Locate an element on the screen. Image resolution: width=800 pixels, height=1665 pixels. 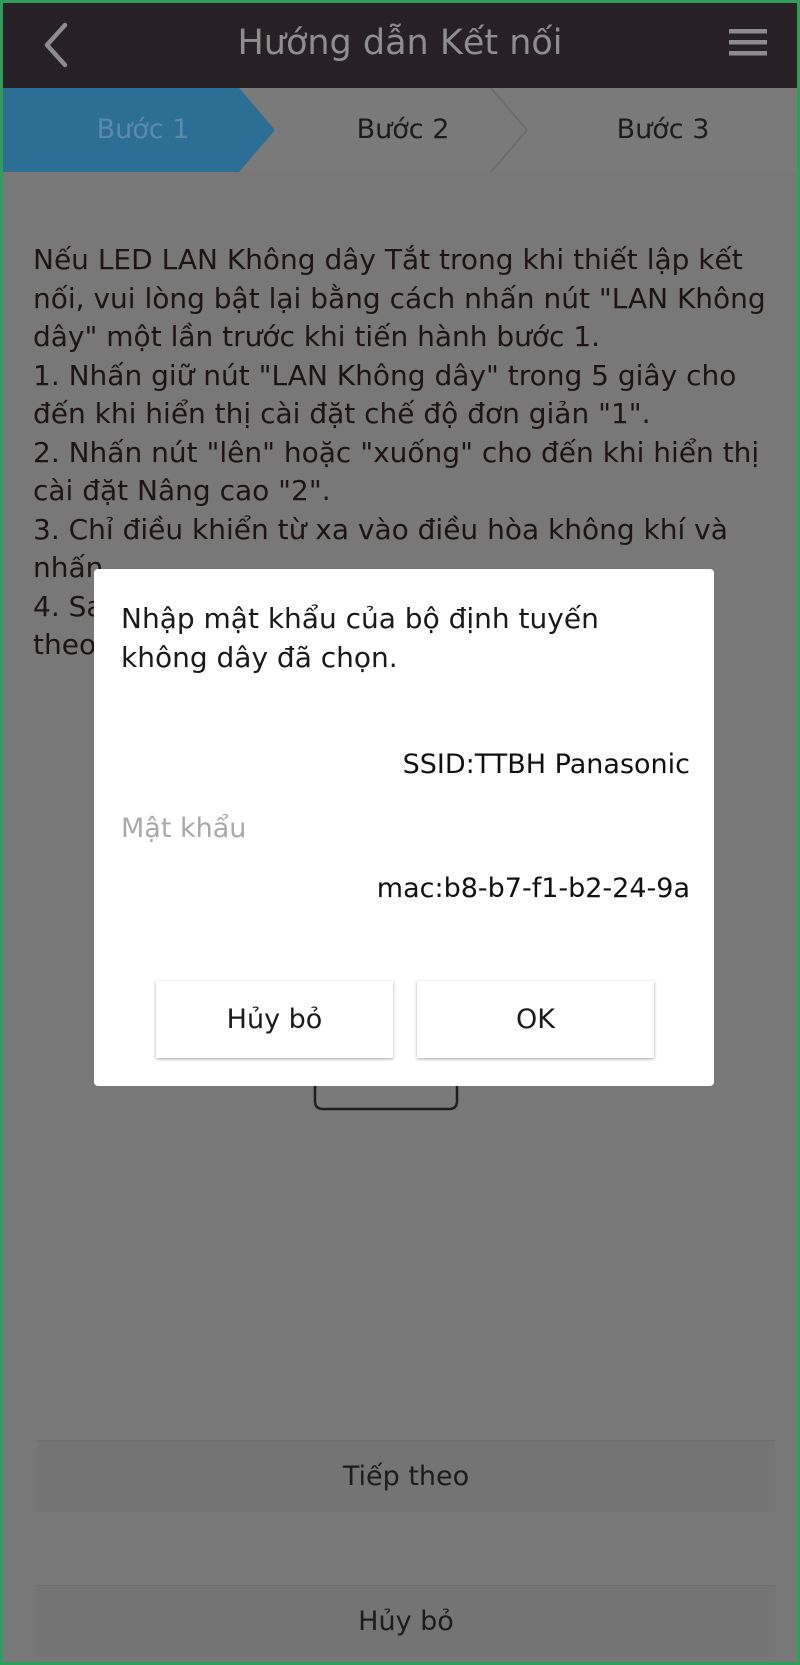
cancel-bottom-button: Hủy bỏ is located at coordinates (406, 1621).